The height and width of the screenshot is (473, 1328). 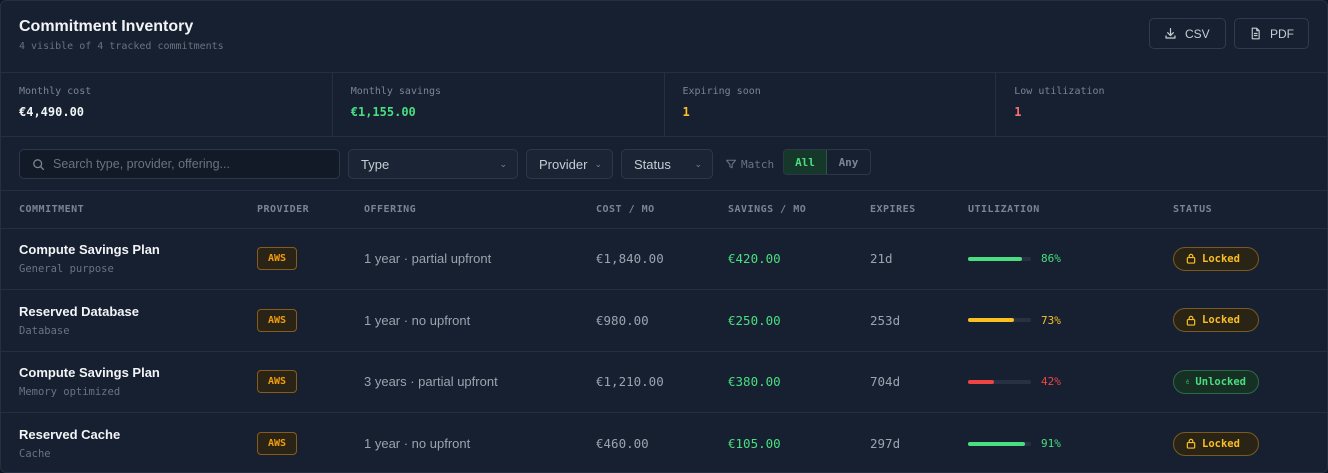 I want to click on utilization-cell: 42%, so click(x=1052, y=382).